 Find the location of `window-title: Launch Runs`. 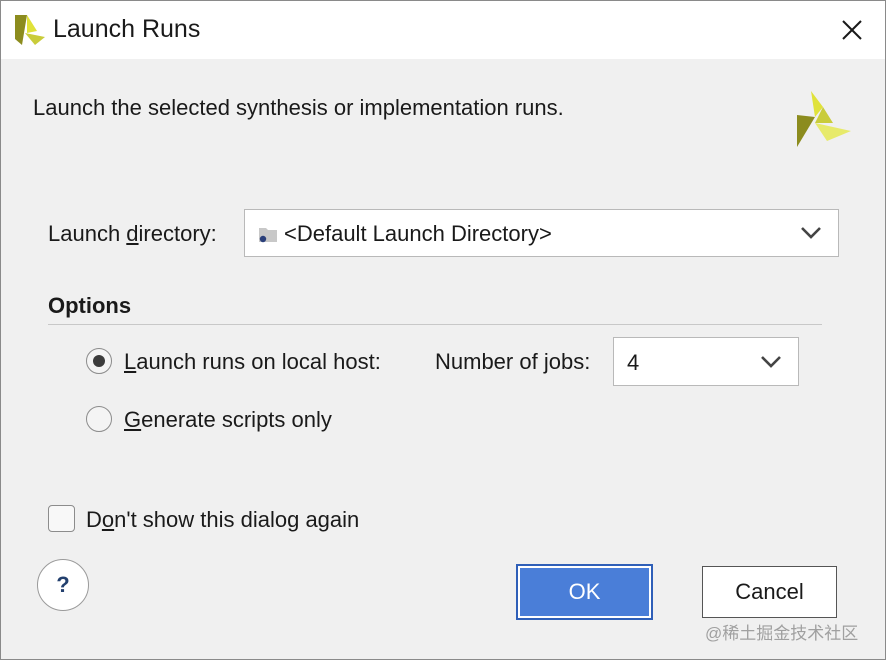

window-title: Launch Runs is located at coordinates (127, 29).